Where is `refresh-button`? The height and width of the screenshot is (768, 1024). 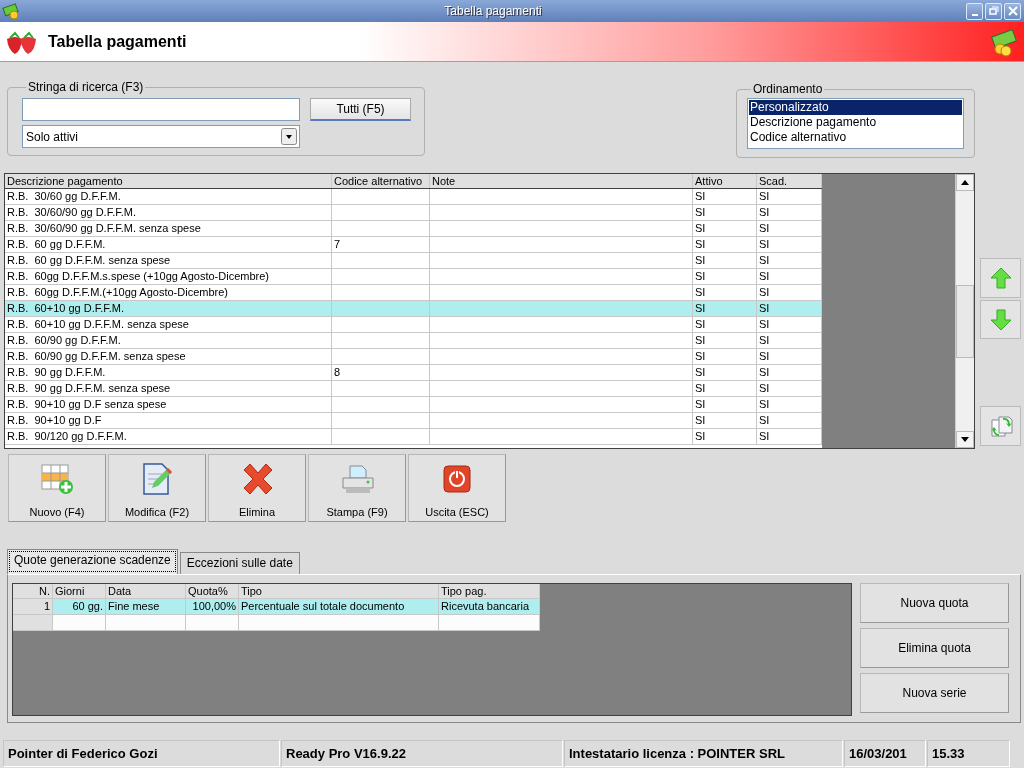
refresh-button is located at coordinates (1000, 426).